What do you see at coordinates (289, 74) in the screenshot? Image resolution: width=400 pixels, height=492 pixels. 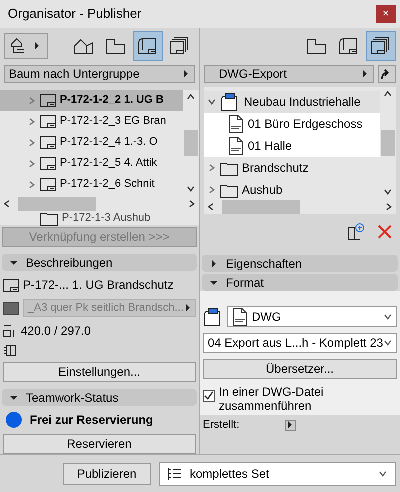 I see `set-dropdown: DWG-Export` at bounding box center [289, 74].